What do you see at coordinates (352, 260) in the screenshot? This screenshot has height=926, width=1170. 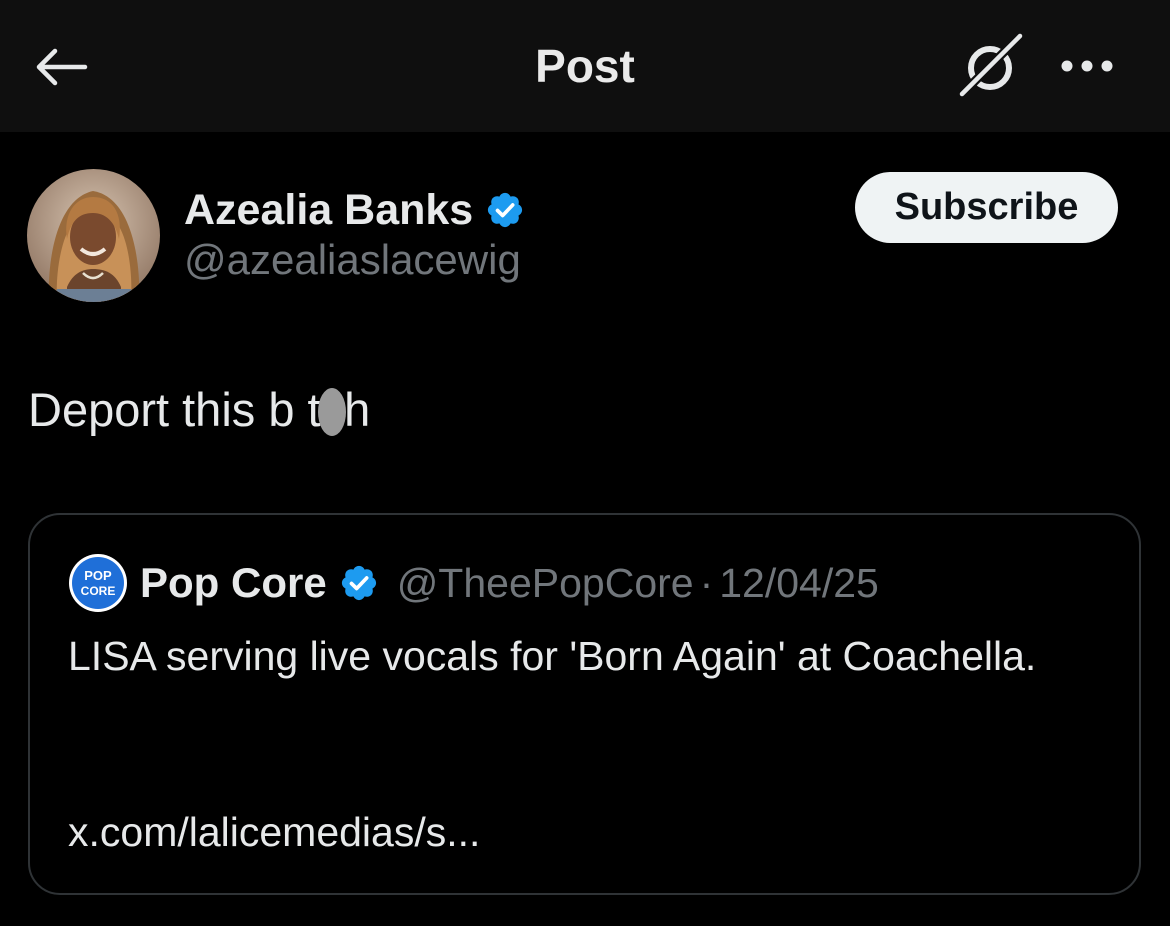 I see `author-handle: @azealiaslacewig` at bounding box center [352, 260].